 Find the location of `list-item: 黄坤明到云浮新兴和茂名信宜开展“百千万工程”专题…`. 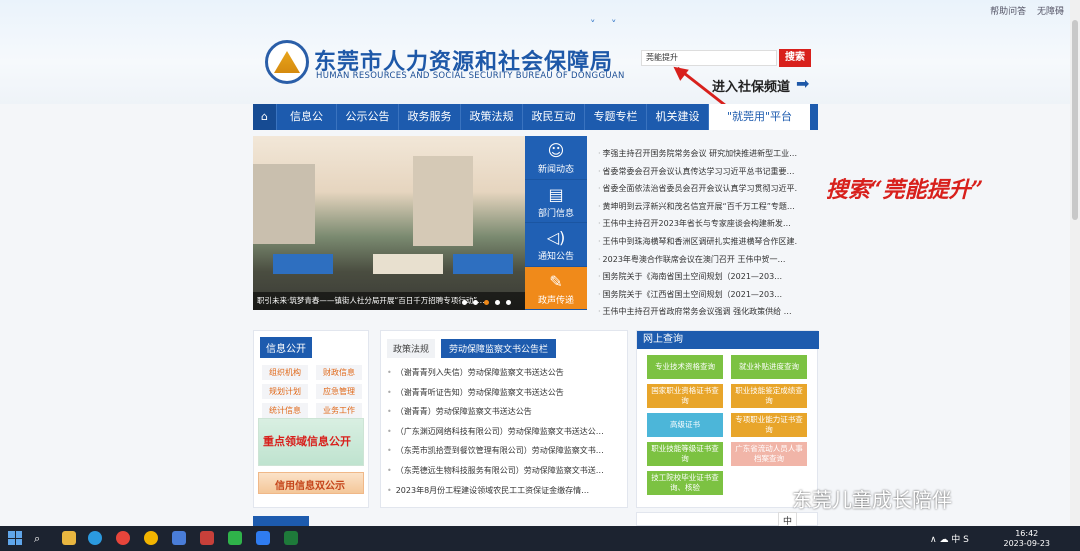

list-item: 黄坤明到云浮新兴和茂名信宜开展“百千万工程”专题… is located at coordinates (698, 207).